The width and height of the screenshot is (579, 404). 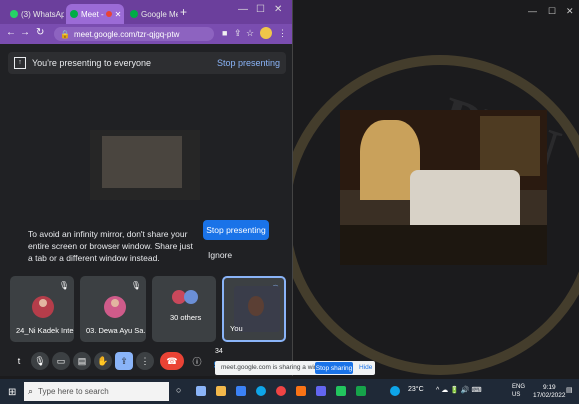 What do you see at coordinates (248, 63) in the screenshot?
I see `stop-presenting-link: Stop presenting` at bounding box center [248, 63].